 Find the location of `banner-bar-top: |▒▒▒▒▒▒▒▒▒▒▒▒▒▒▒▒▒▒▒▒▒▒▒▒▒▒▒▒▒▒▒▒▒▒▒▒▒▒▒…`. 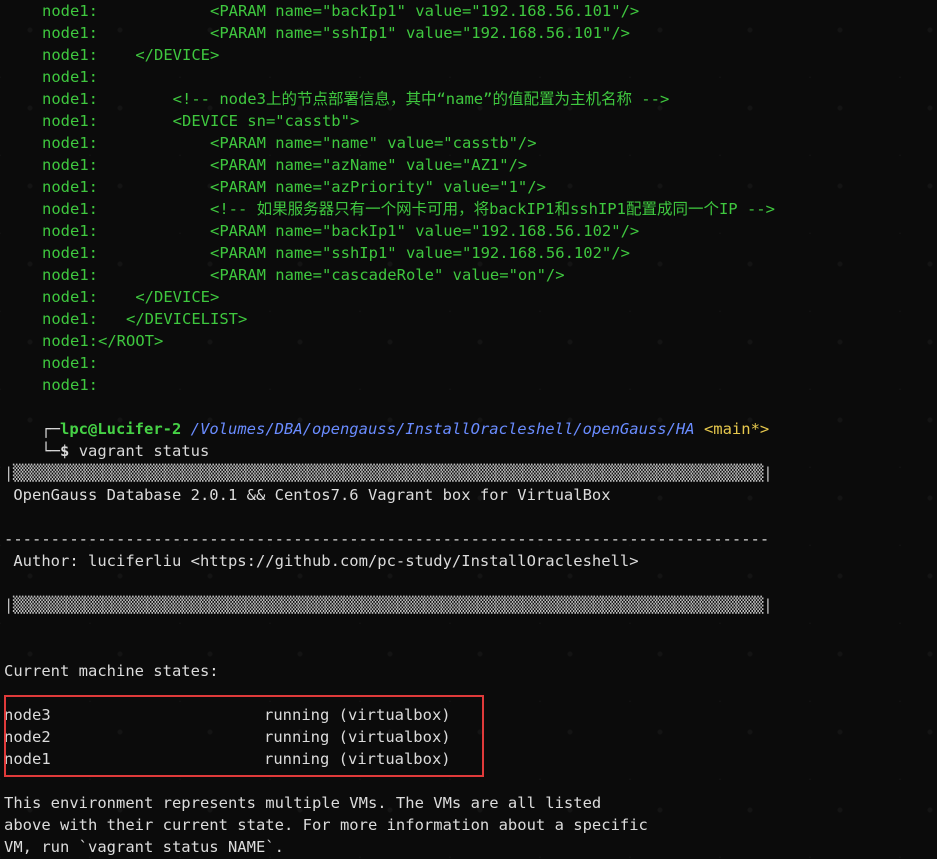

banner-bar-top: |▒▒▒▒▒▒▒▒▒▒▒▒▒▒▒▒▒▒▒▒▒▒▒▒▒▒▒▒▒▒▒▒▒▒▒▒▒▒▒… is located at coordinates (388, 473).